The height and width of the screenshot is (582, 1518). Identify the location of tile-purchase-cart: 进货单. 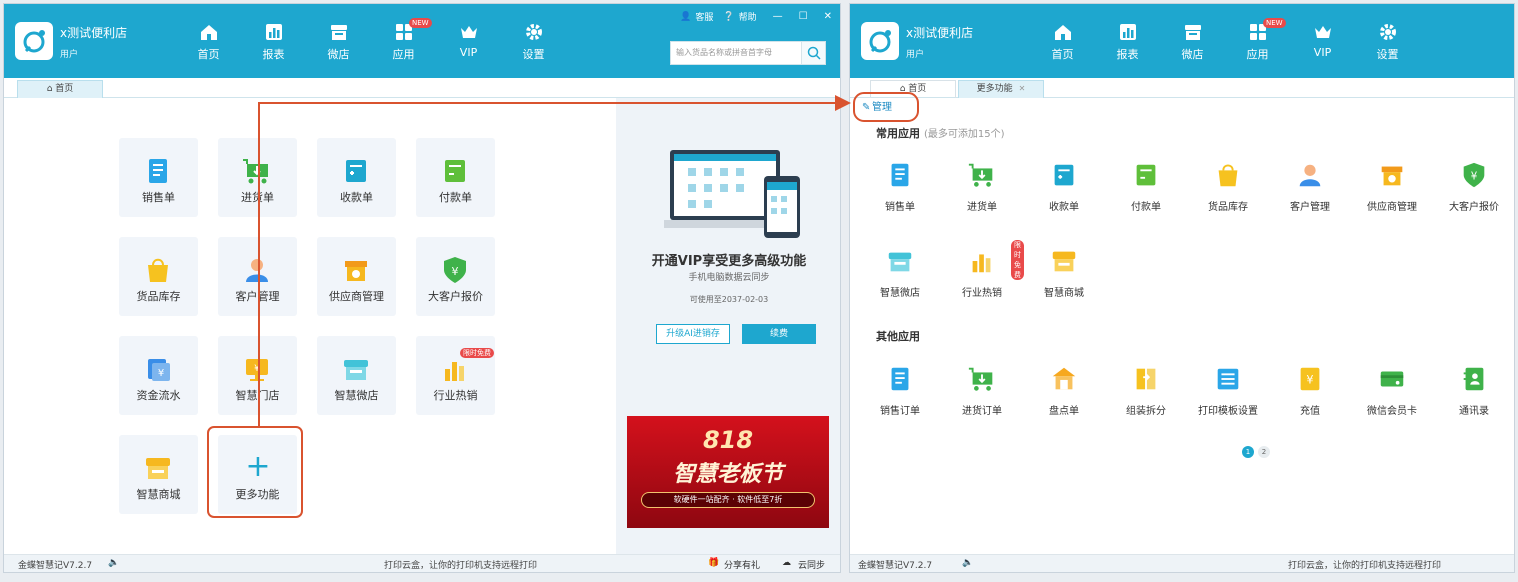
(257, 177).